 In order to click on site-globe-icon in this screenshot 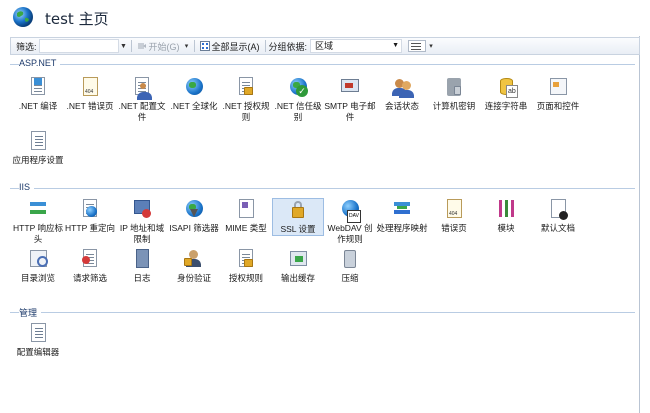, I will do `click(23, 17)`.